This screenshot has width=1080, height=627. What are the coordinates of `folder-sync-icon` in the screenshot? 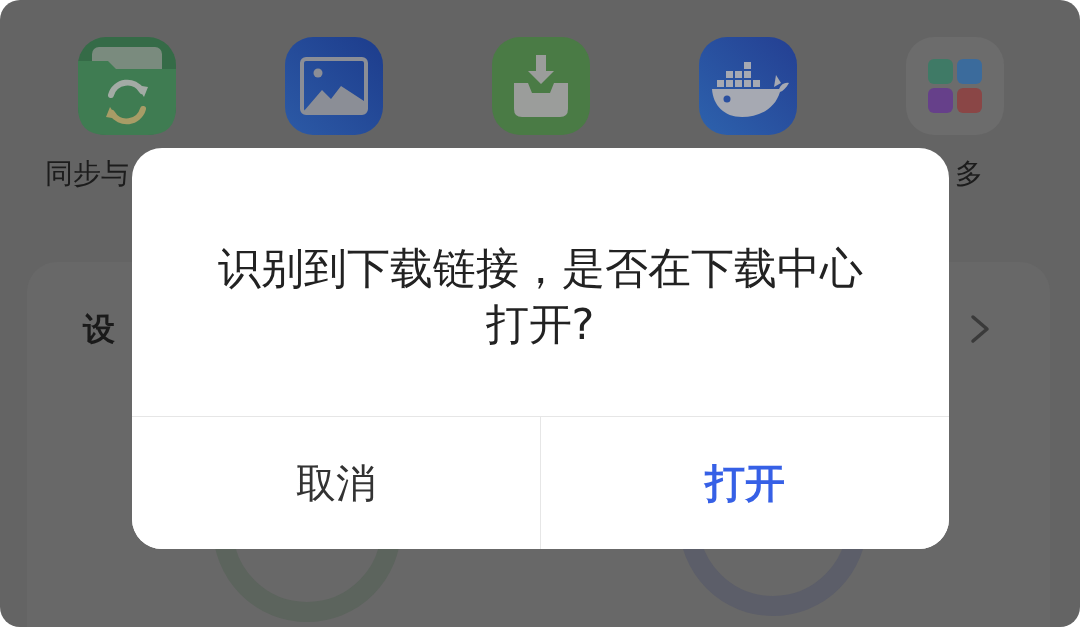 It's located at (126, 86).